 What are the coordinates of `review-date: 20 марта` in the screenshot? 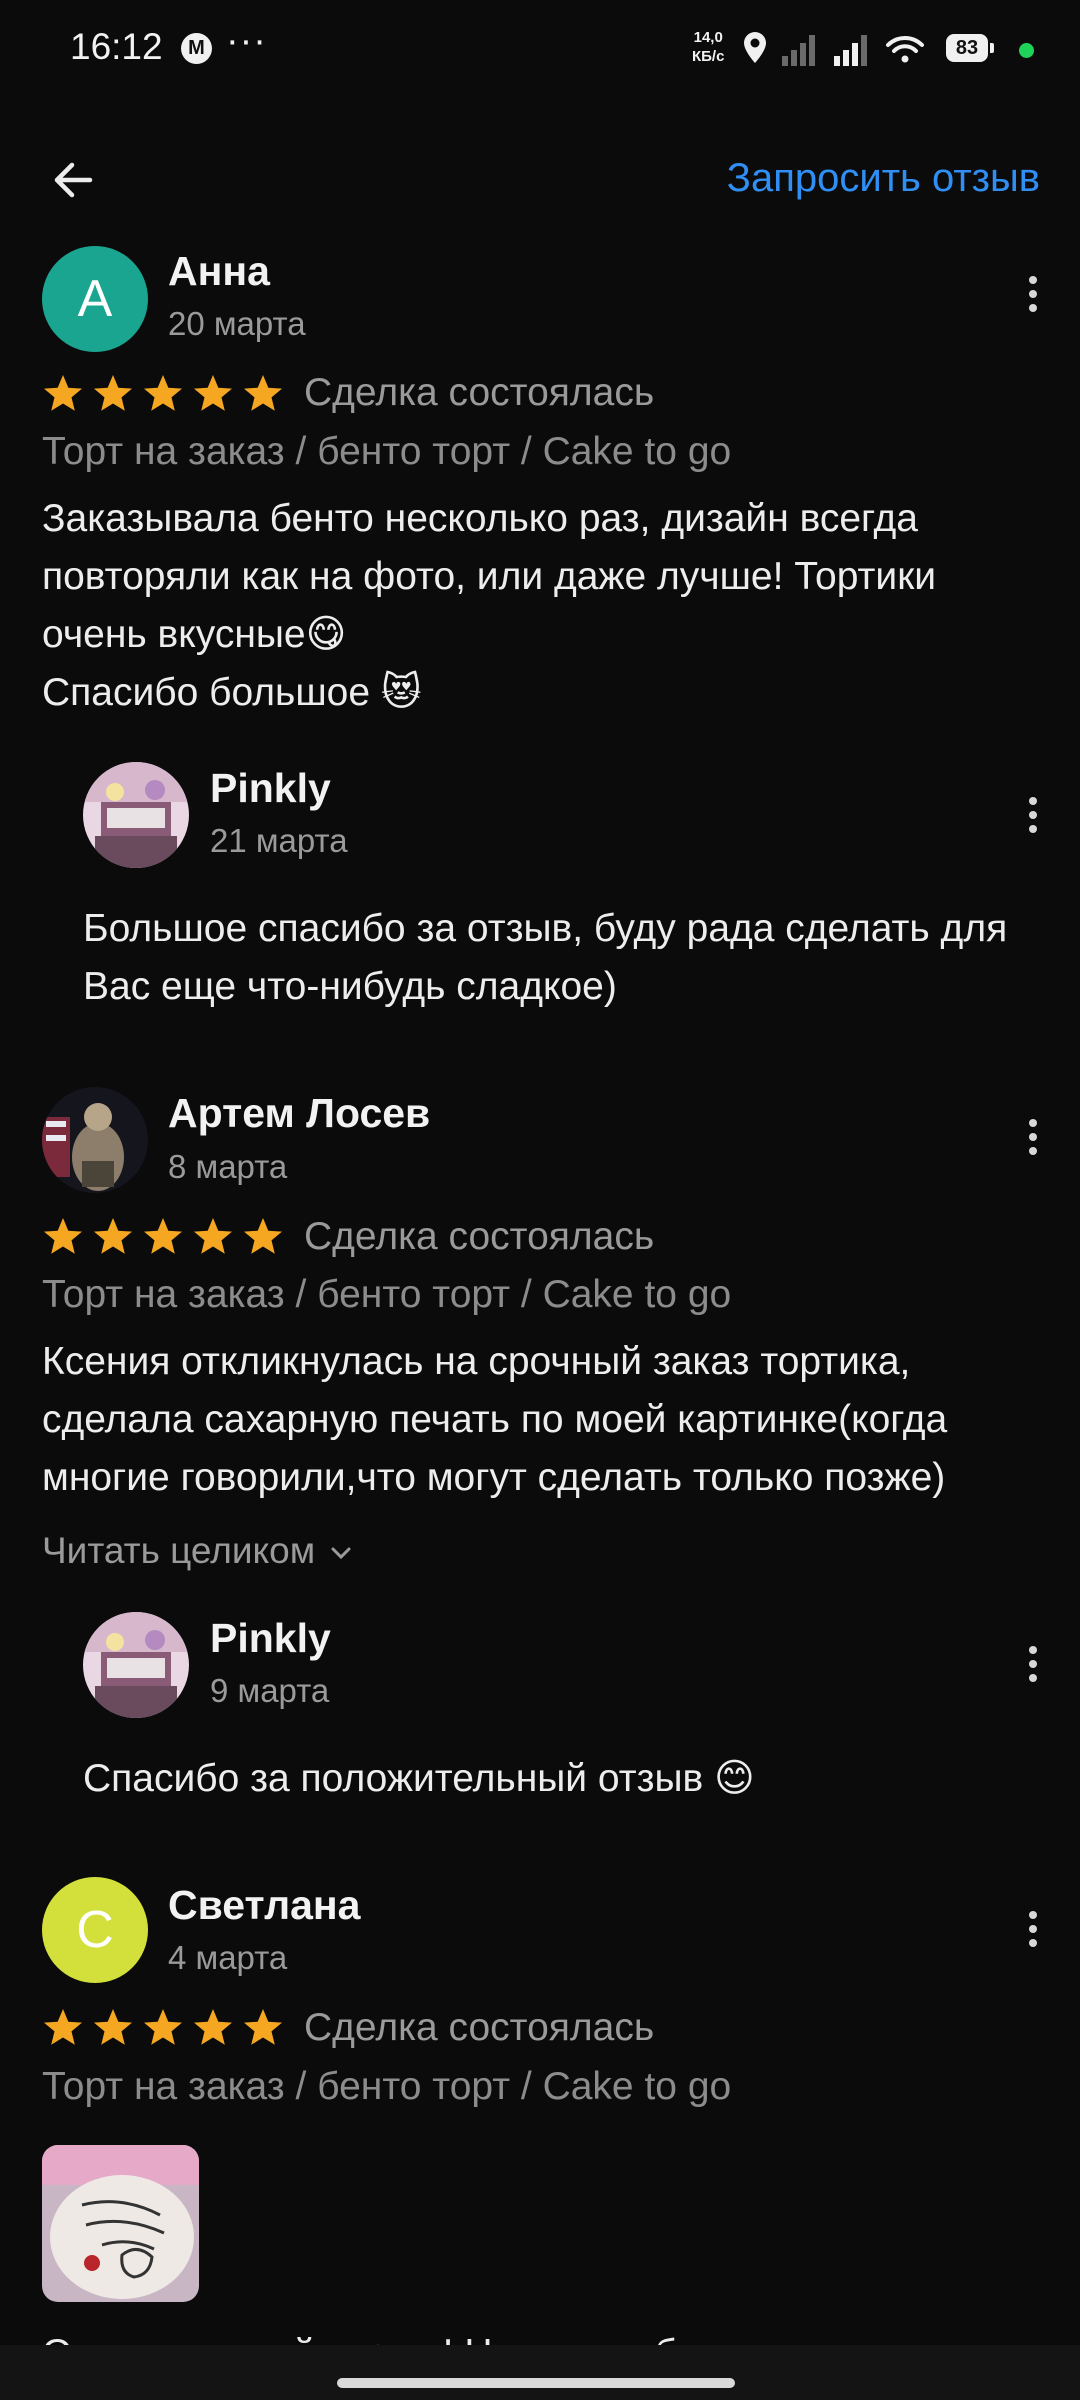 It's located at (237, 323).